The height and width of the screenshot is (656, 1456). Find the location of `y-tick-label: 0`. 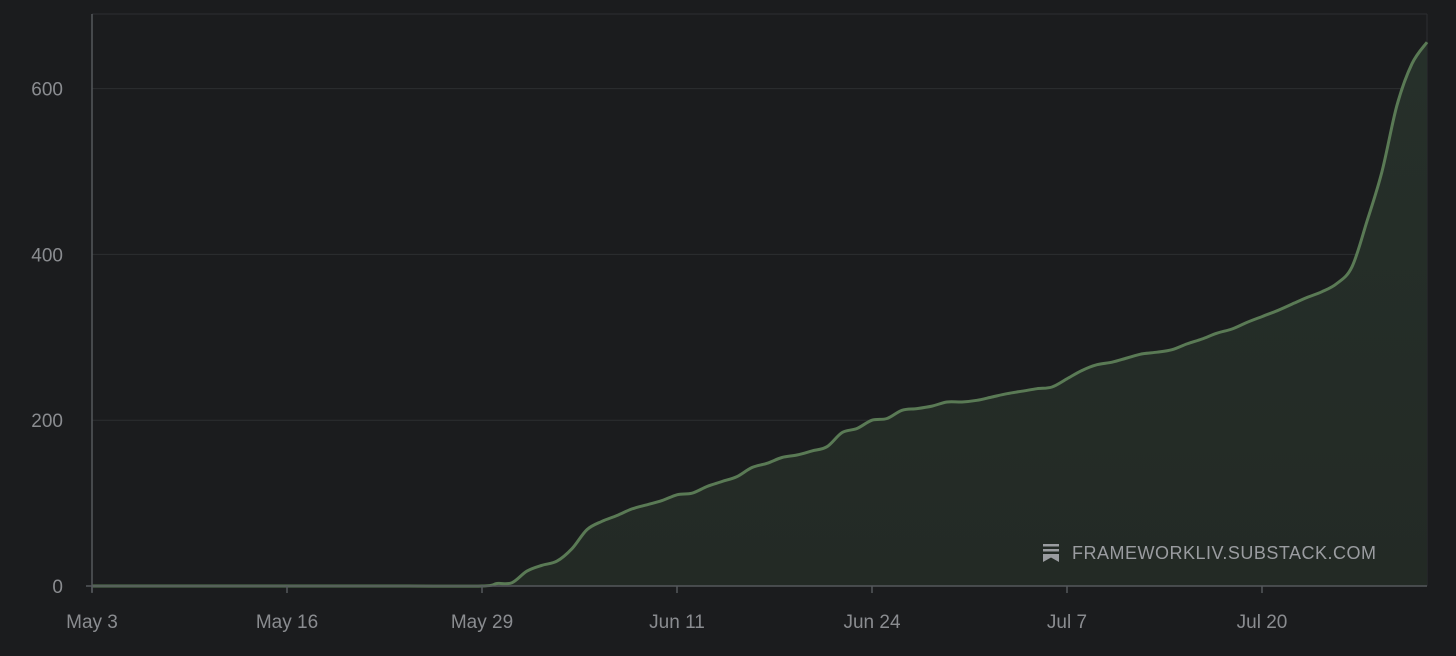

y-tick-label: 0 is located at coordinates (57, 587).